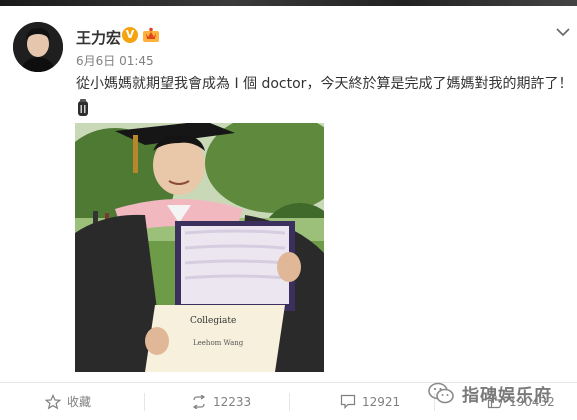 This screenshot has width=577, height=420. Describe the element at coordinates (288, 3) in the screenshot. I see `top-image-strip` at that location.